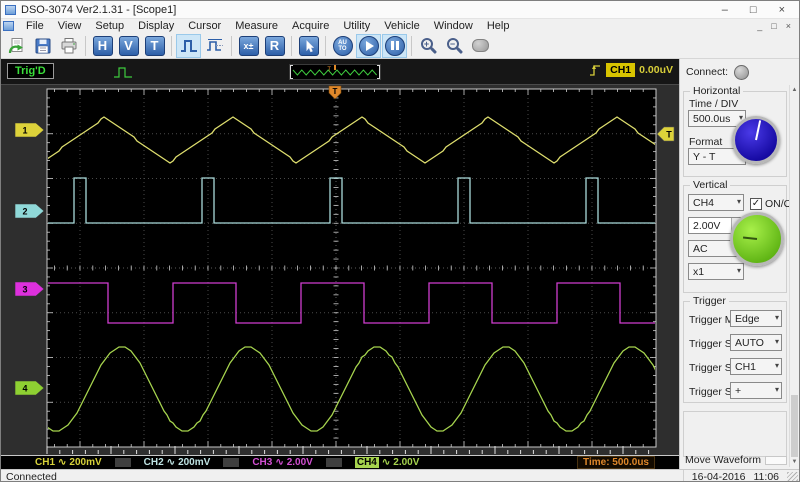  Describe the element at coordinates (630, 70) in the screenshot. I see `trigger-readout: CH1 0.00uV` at that location.